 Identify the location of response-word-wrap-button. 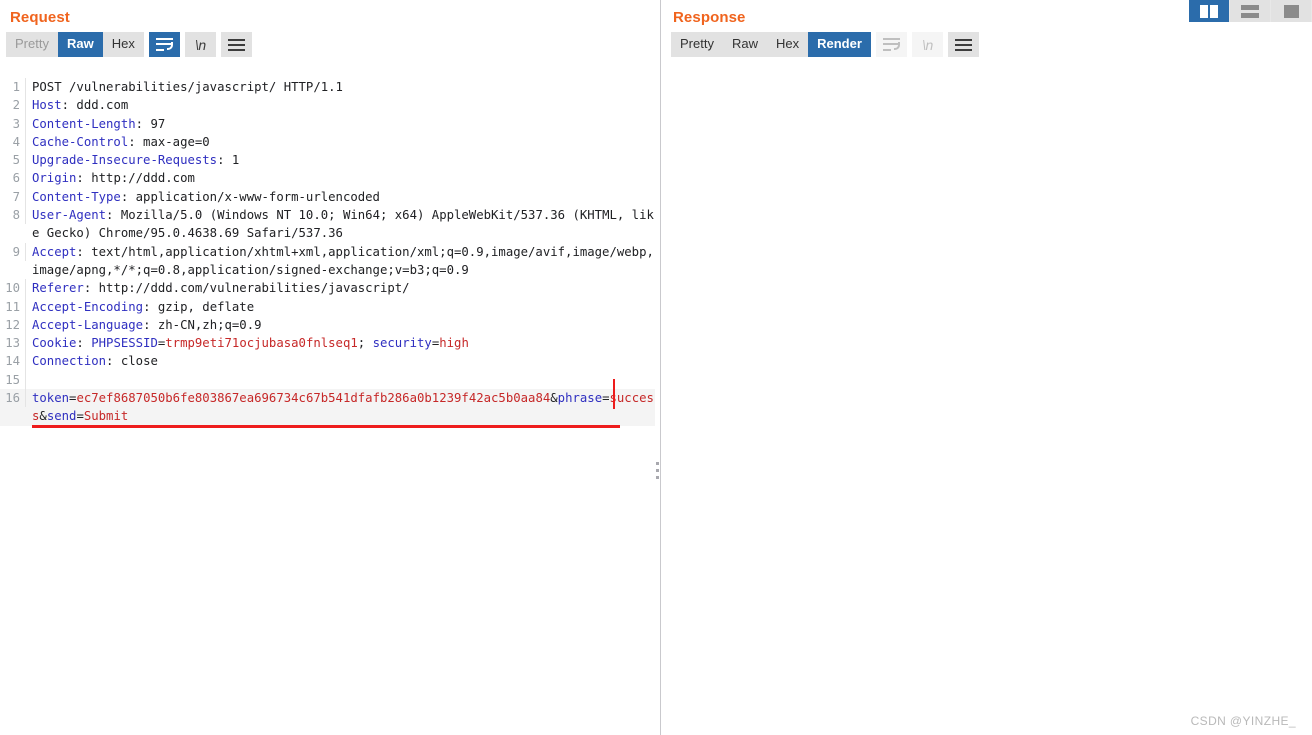
(891, 44).